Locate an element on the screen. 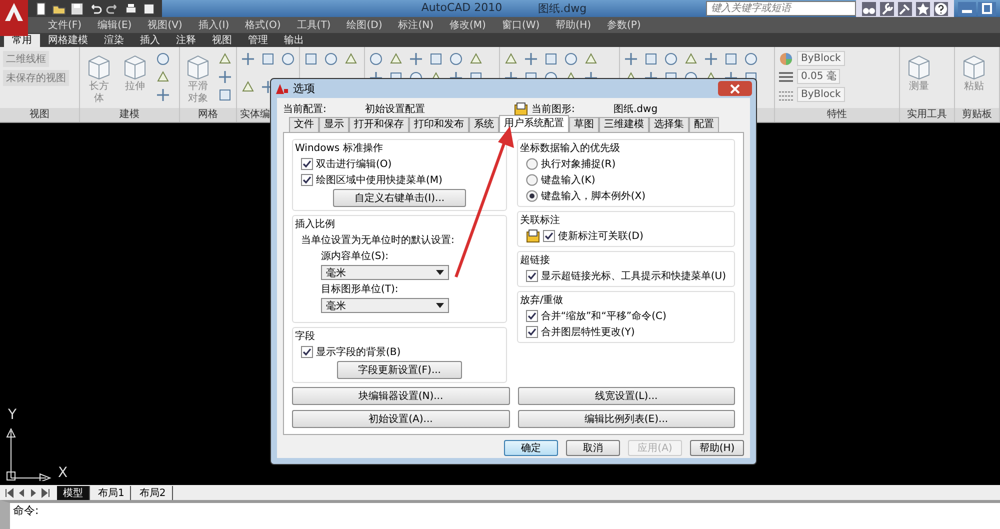 The width and height of the screenshot is (1000, 529). close-button is located at coordinates (735, 88).